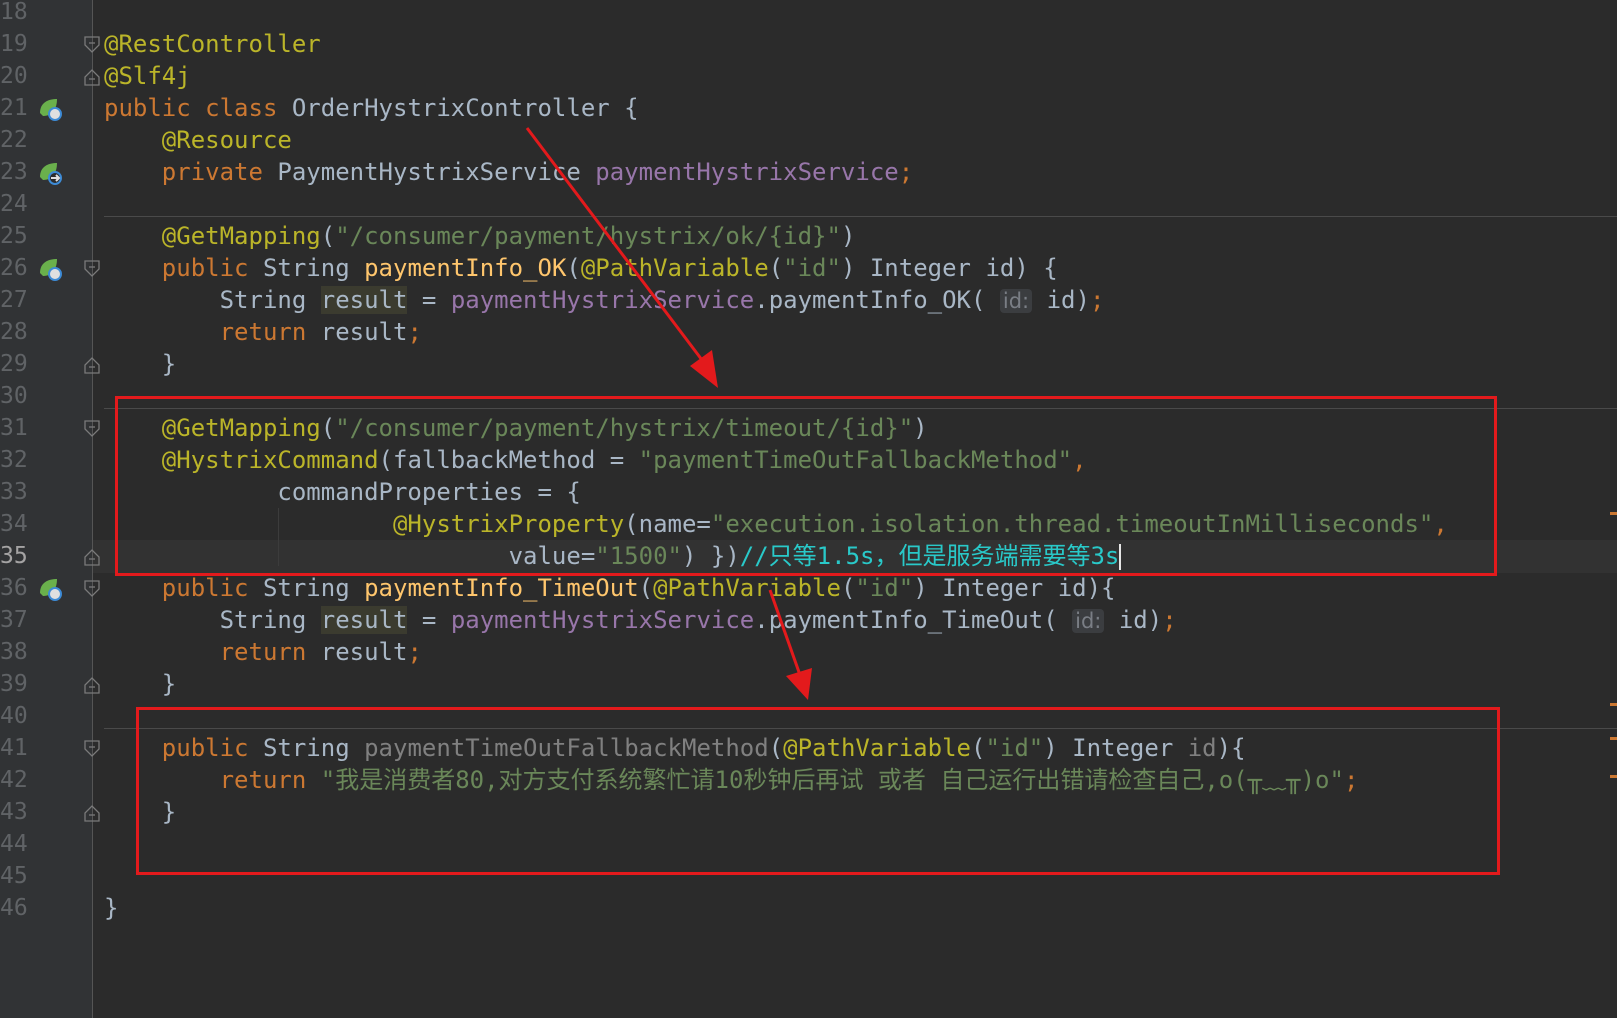 This screenshot has height=1018, width=1617. I want to click on line-number: 46, so click(14, 908).